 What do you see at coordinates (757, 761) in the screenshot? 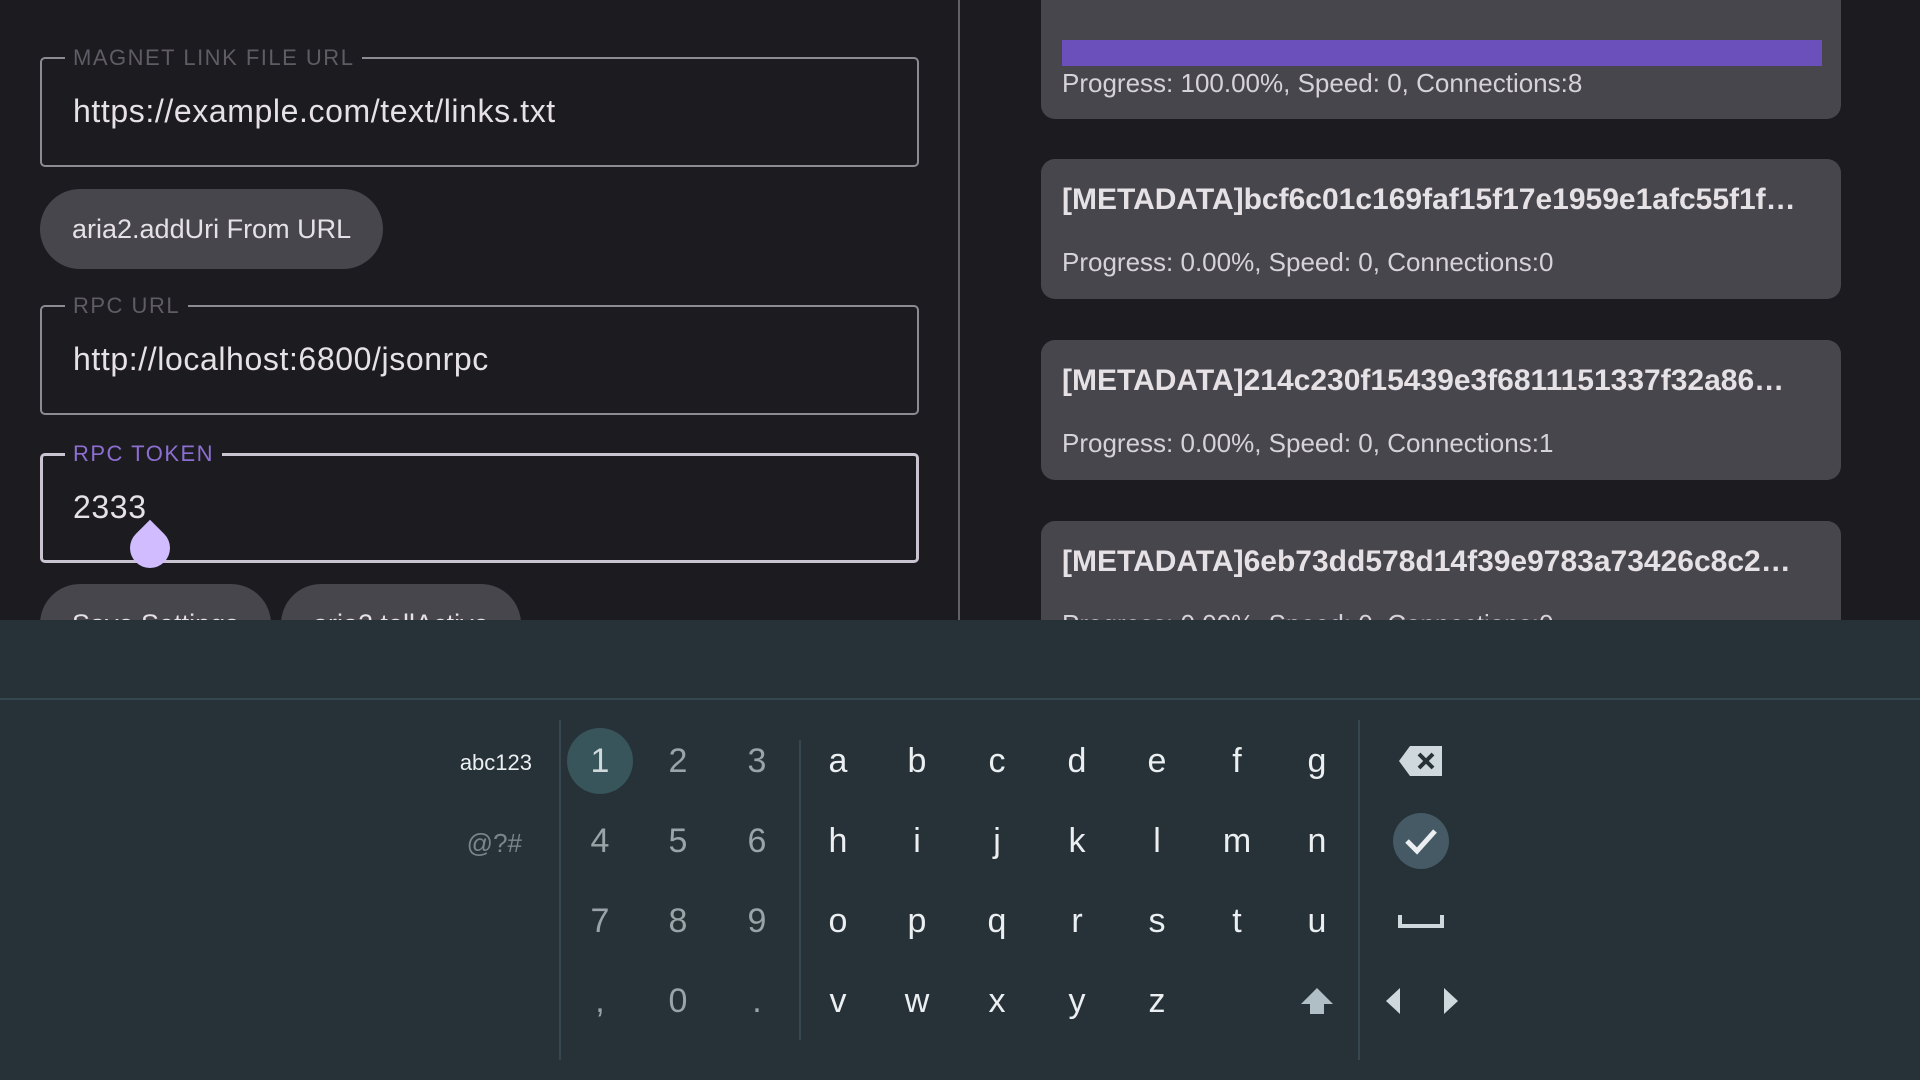
I see `key-3: 3` at bounding box center [757, 761].